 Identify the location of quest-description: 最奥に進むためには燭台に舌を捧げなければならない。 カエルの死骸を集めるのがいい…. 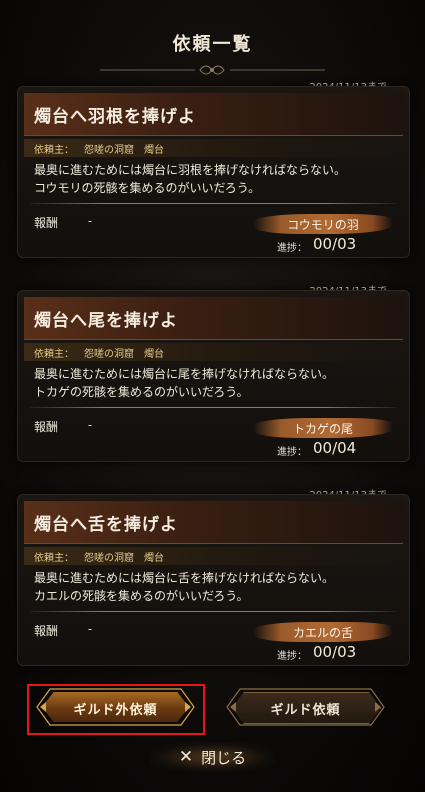
(184, 587).